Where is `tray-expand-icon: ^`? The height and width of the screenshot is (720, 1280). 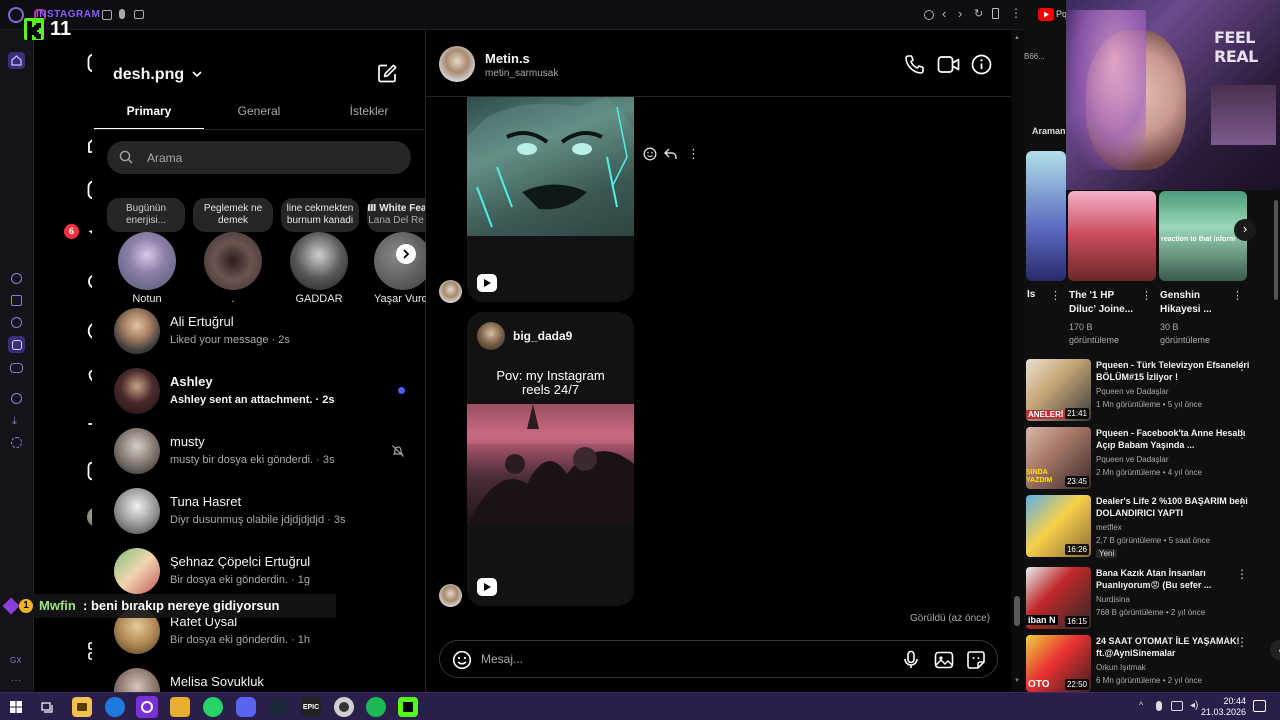 tray-expand-icon: ^ is located at coordinates (1141, 705).